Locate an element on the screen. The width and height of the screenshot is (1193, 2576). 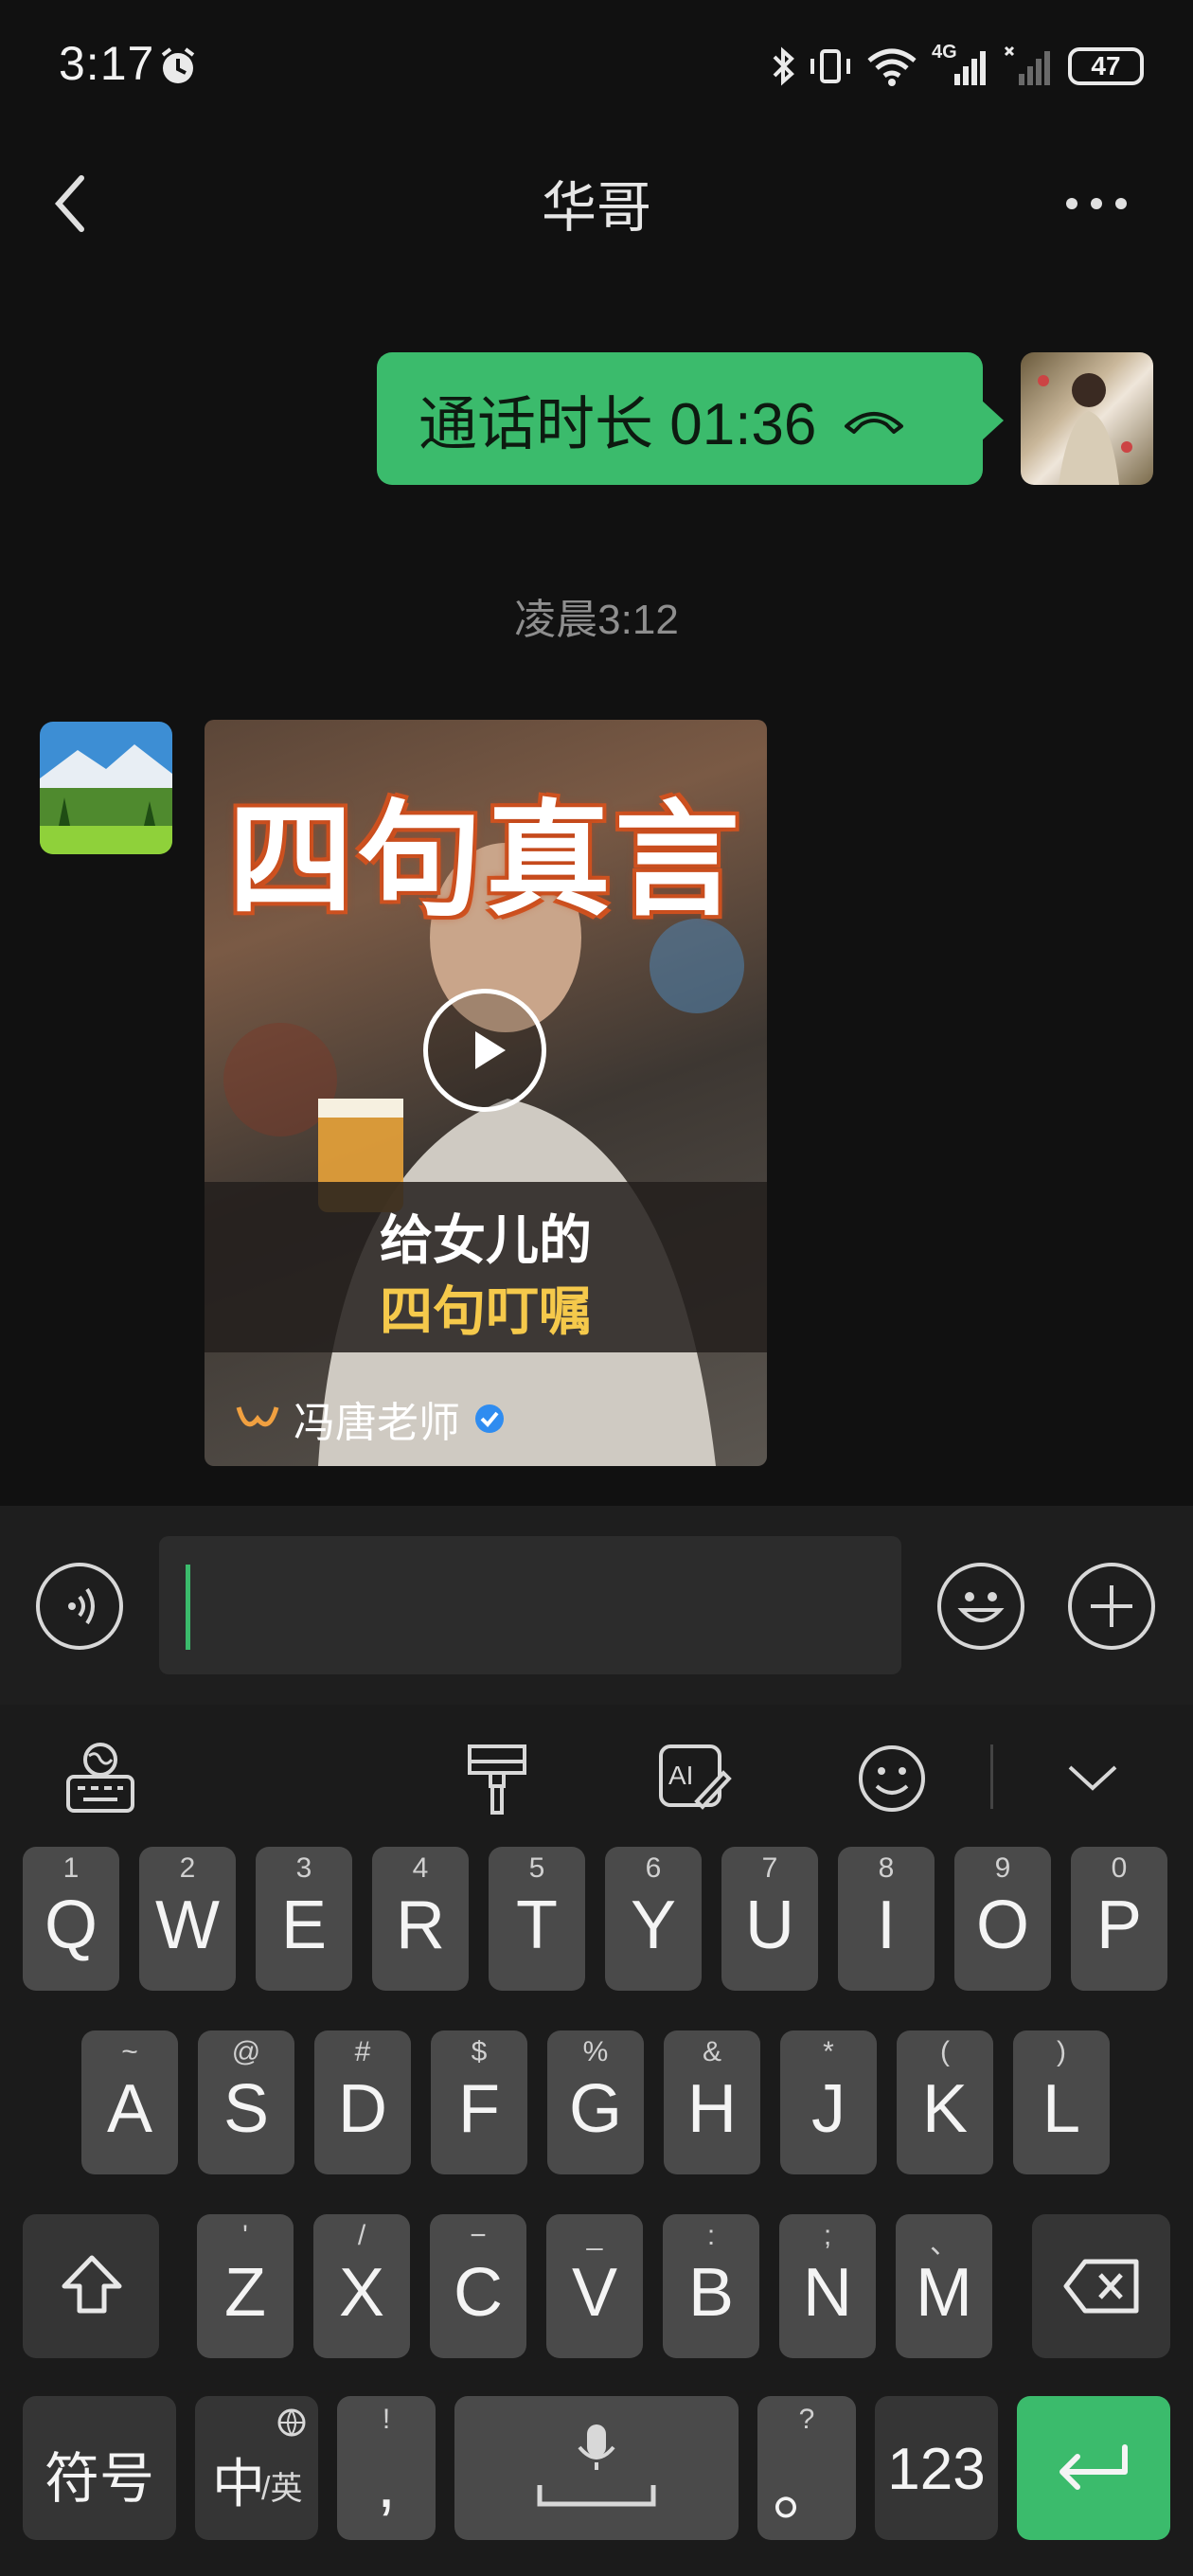
language-switch-key: 中 /英 is located at coordinates (256, 2468).